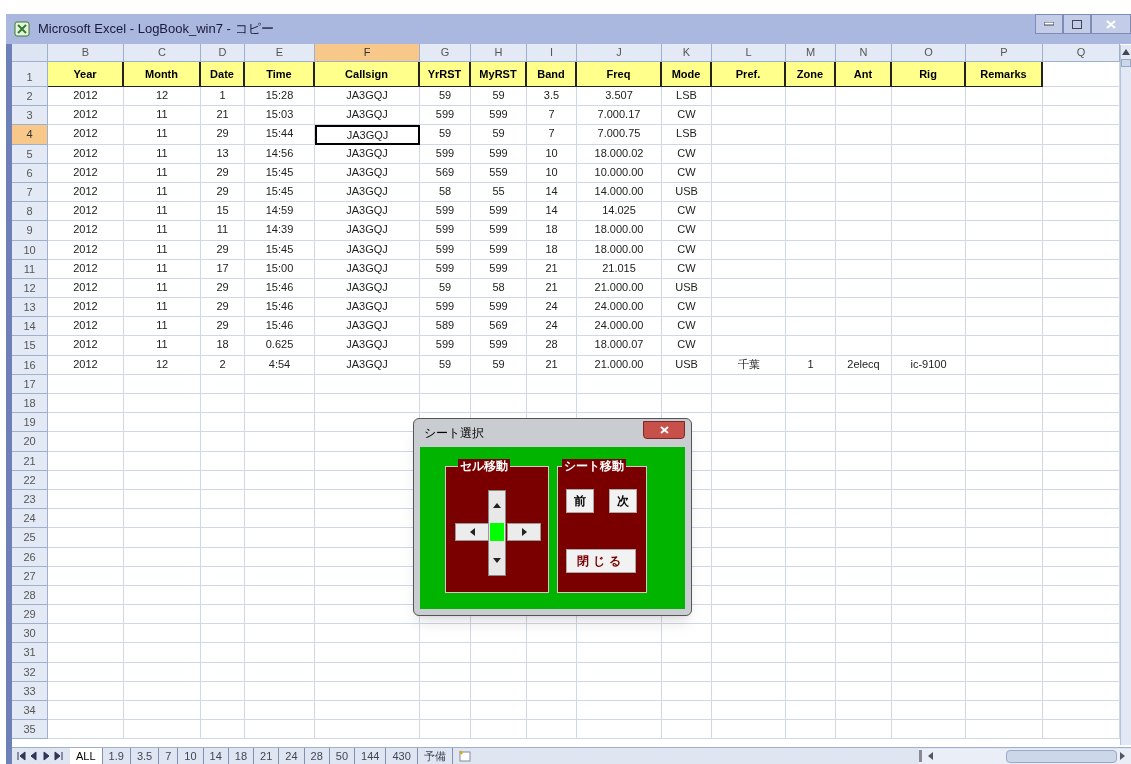 The width and height of the screenshot is (1131, 764). What do you see at coordinates (601, 561) in the screenshot?
I see `close-button: 閉じる` at bounding box center [601, 561].